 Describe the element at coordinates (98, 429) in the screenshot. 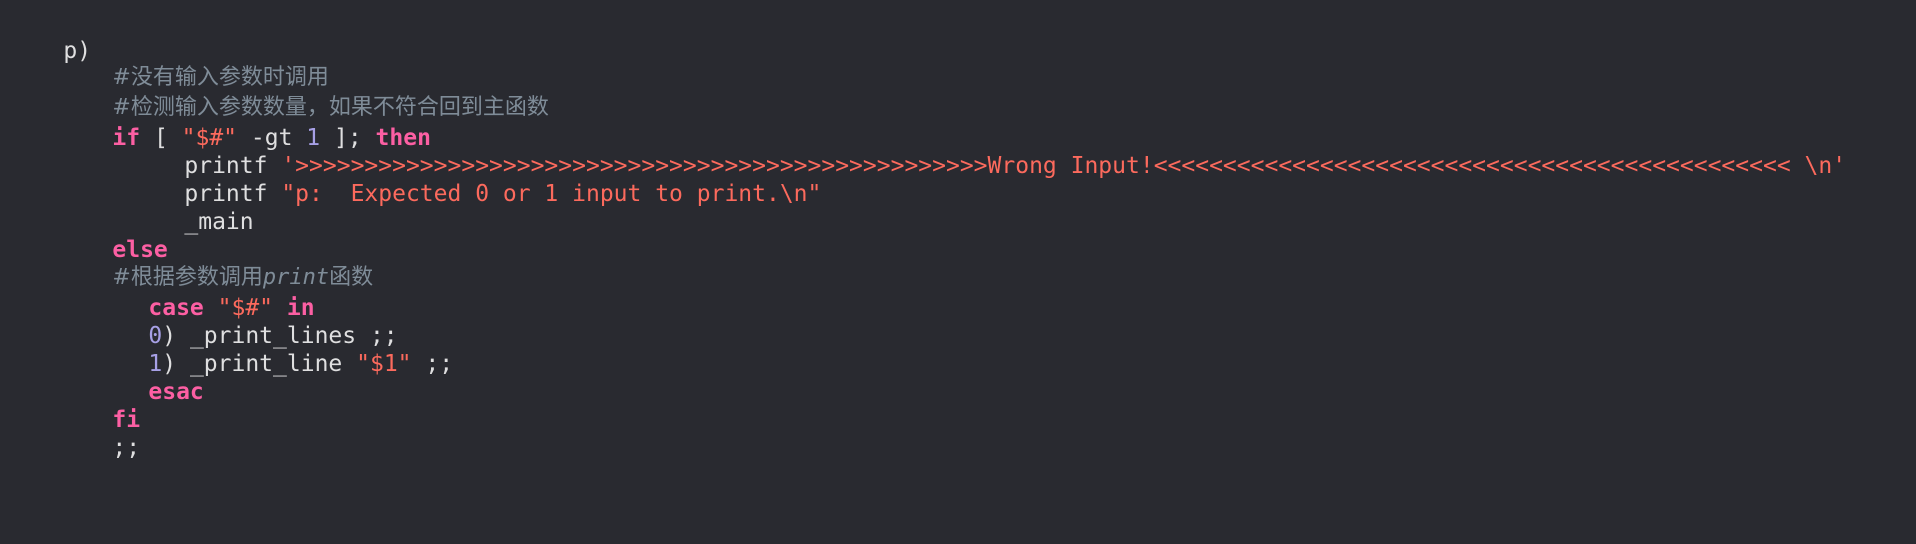

I see `code-line-15: ;;` at that location.